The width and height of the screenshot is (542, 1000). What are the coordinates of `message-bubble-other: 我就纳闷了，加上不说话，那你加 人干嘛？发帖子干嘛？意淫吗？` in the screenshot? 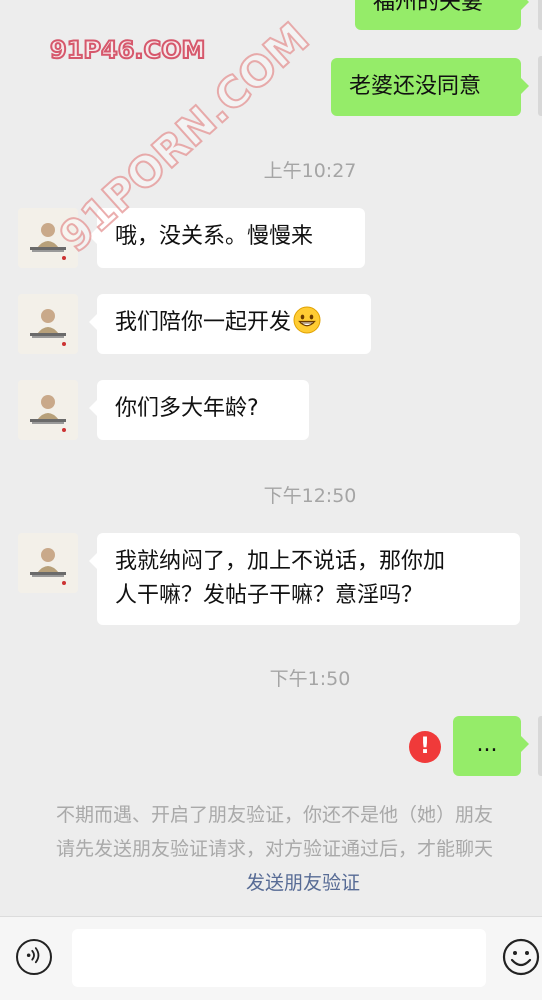 It's located at (304, 579).